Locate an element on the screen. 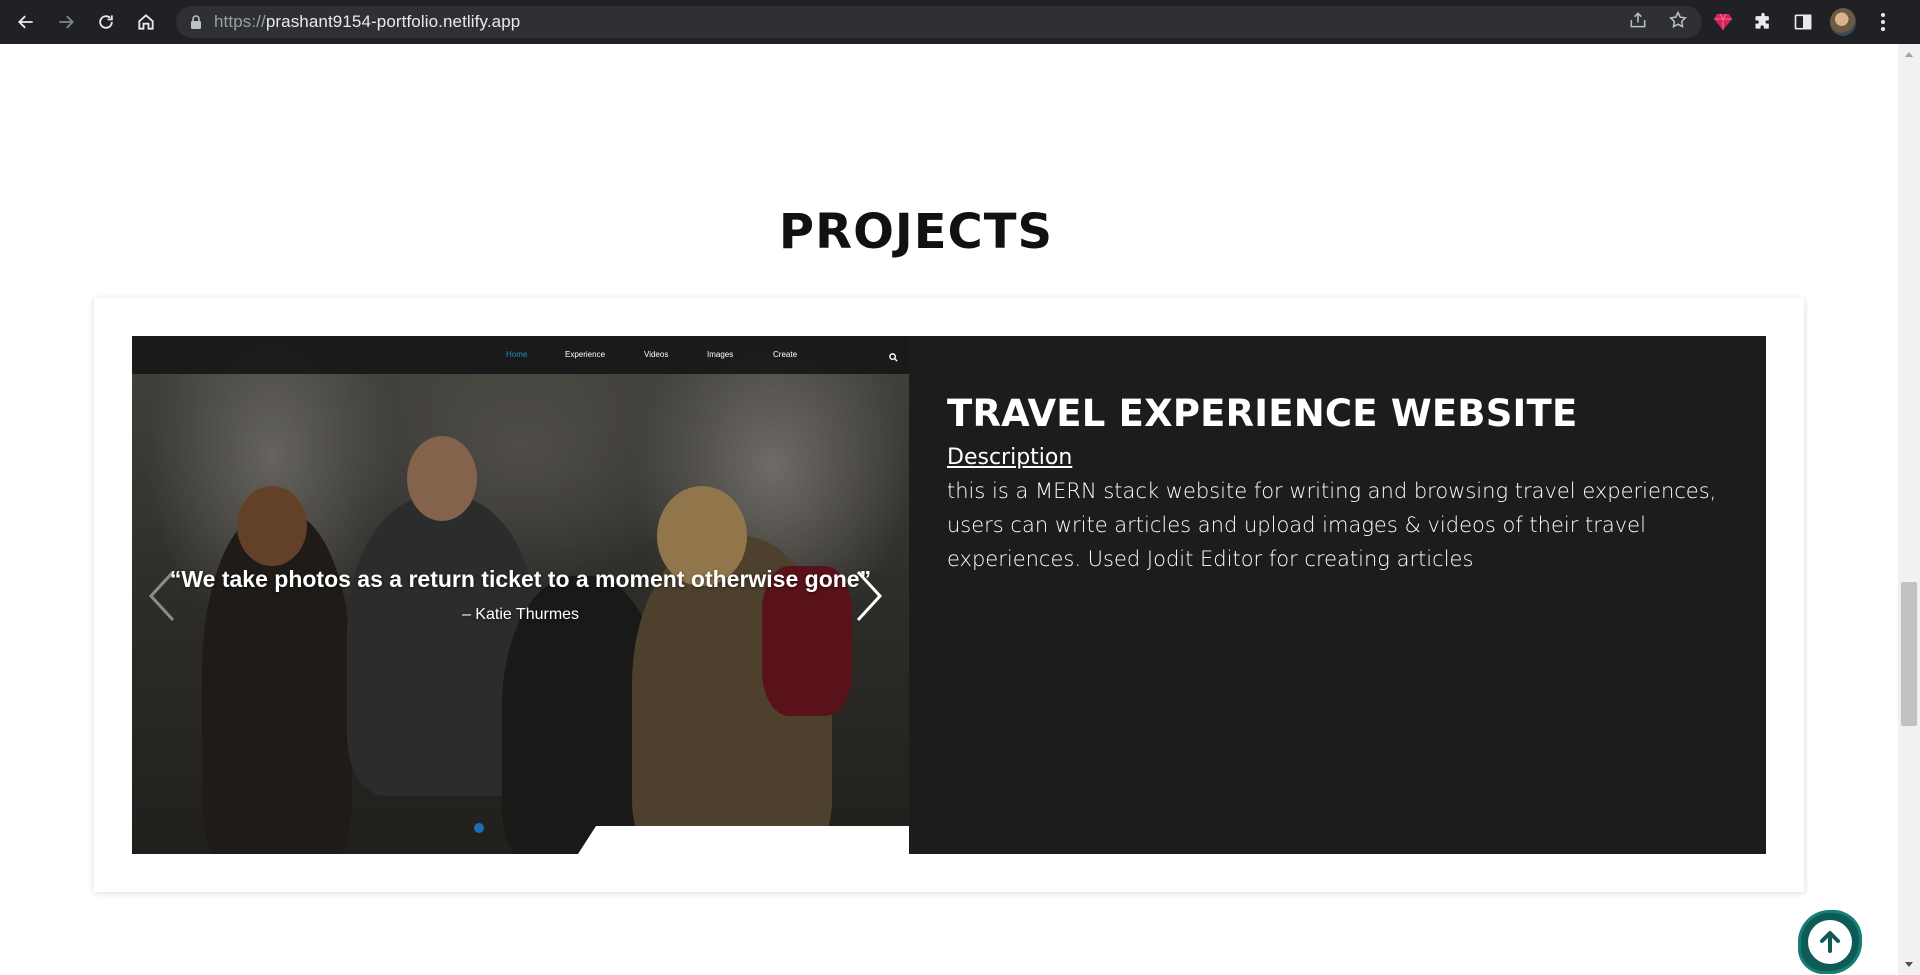 This screenshot has width=1920, height=975. lock-icon is located at coordinates (196, 22).